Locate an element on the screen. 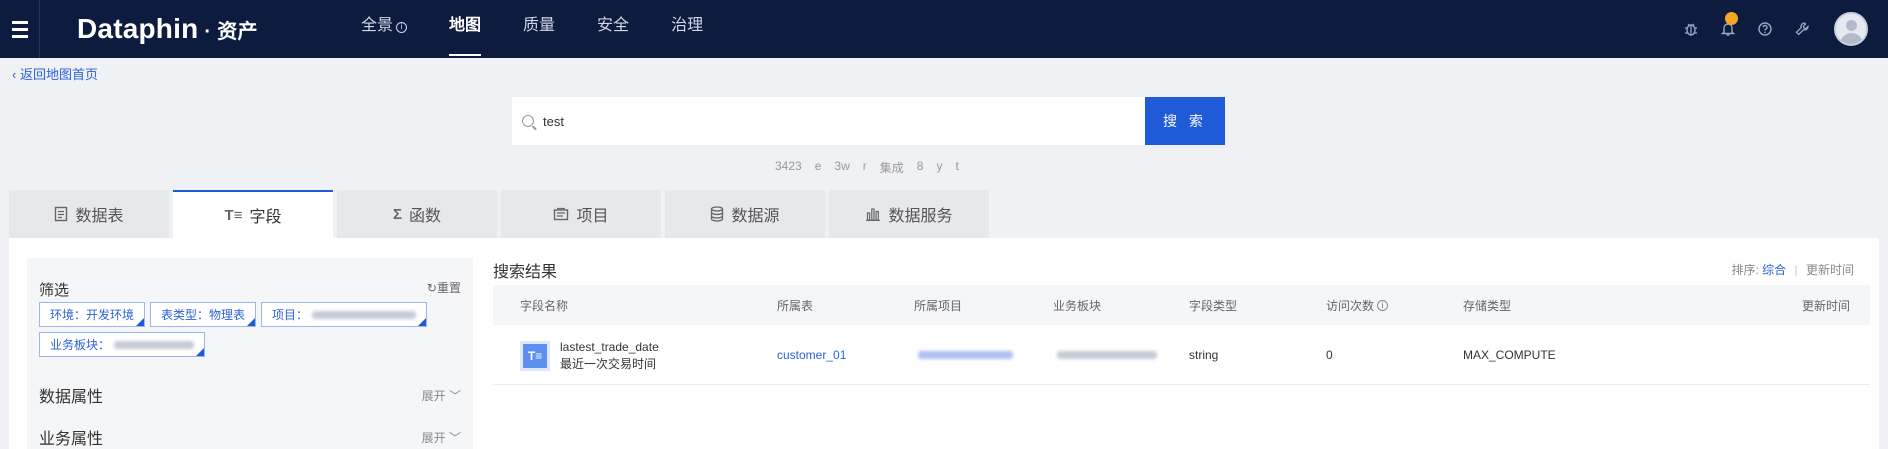  owning-project-link is located at coordinates (963, 354).